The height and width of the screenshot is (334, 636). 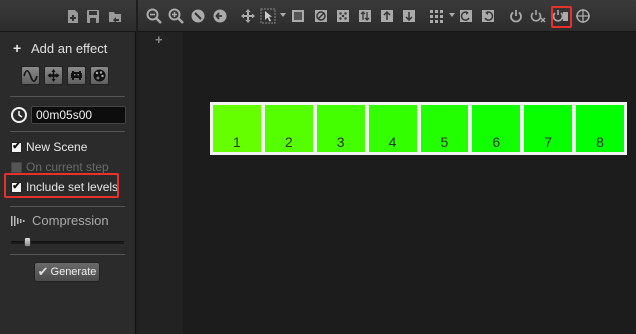 What do you see at coordinates (237, 142) in the screenshot?
I see `fixture-label: 1` at bounding box center [237, 142].